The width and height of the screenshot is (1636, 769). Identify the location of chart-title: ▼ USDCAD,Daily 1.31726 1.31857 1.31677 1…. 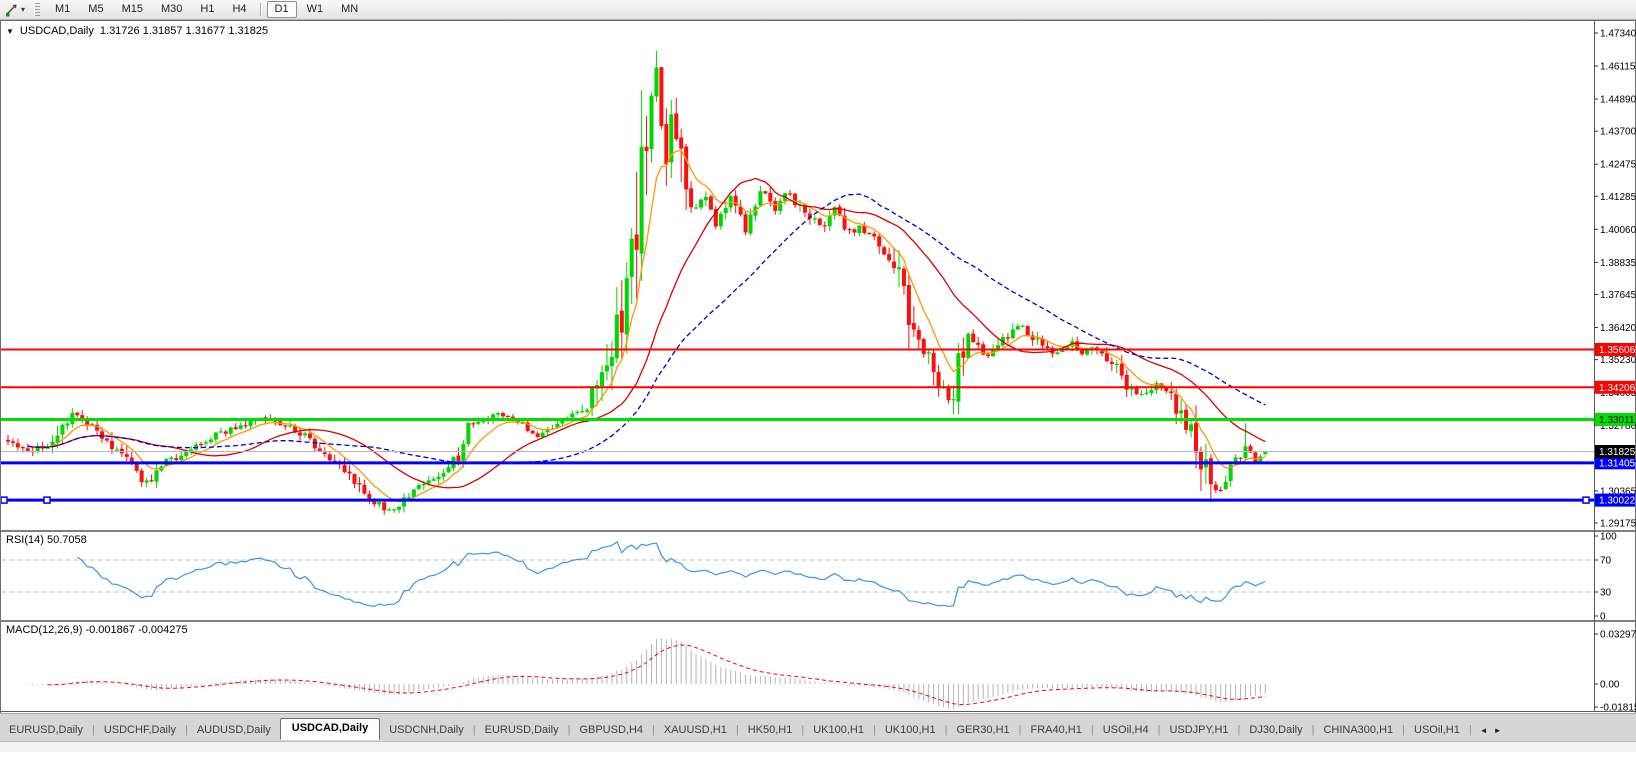
(137, 31).